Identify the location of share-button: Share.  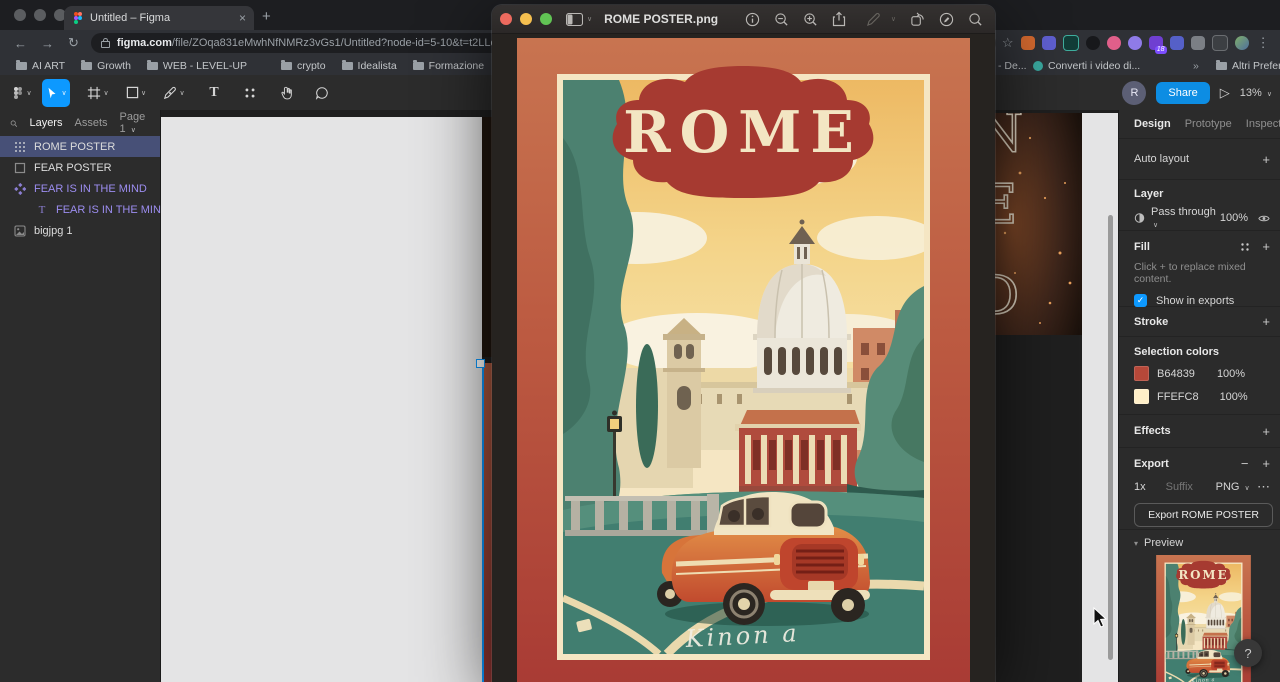
(1183, 92).